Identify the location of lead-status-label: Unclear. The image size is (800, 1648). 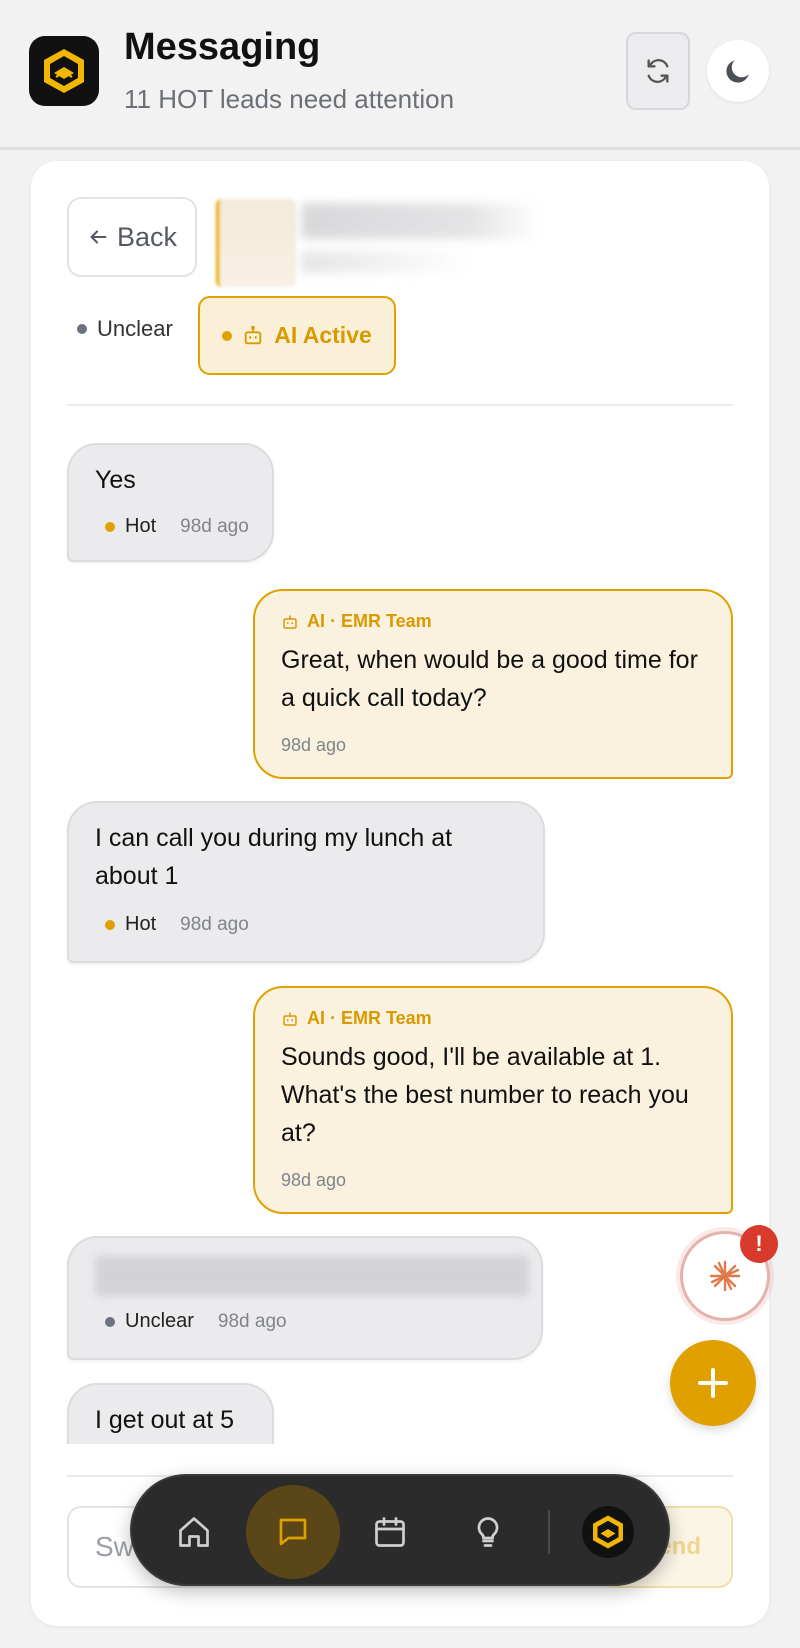
(135, 328).